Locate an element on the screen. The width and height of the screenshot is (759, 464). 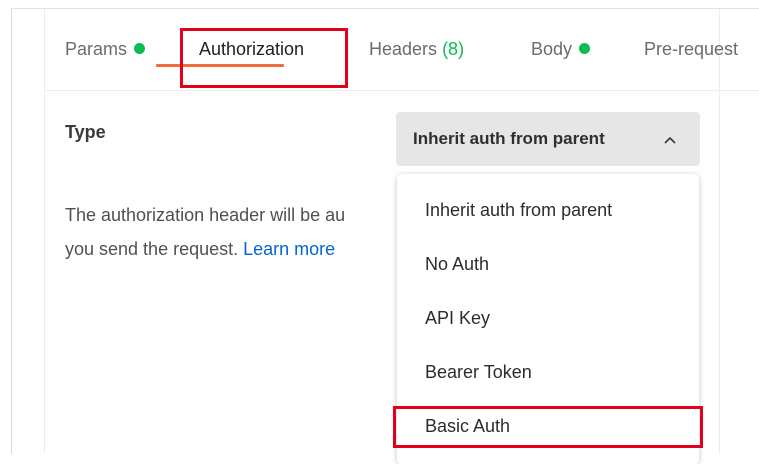
tab-pre-request-label: Pre-request is located at coordinates (691, 49).